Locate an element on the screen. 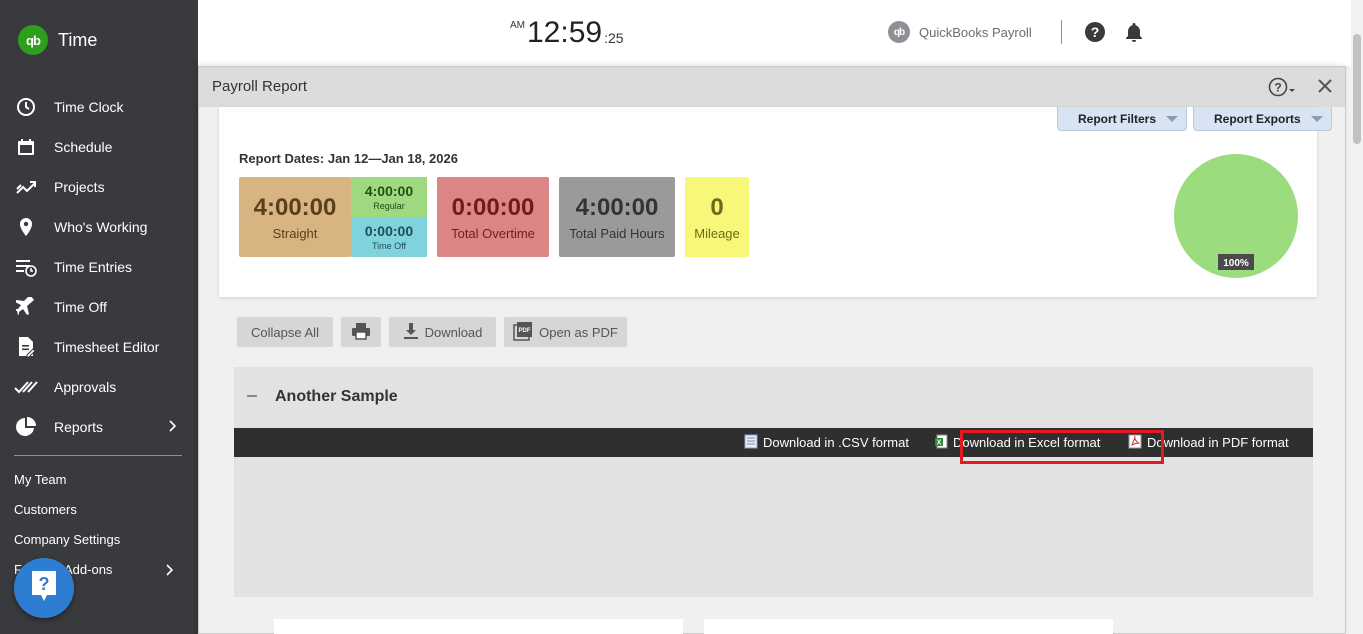  open-as-pdf-label: Open as PDF is located at coordinates (578, 332).